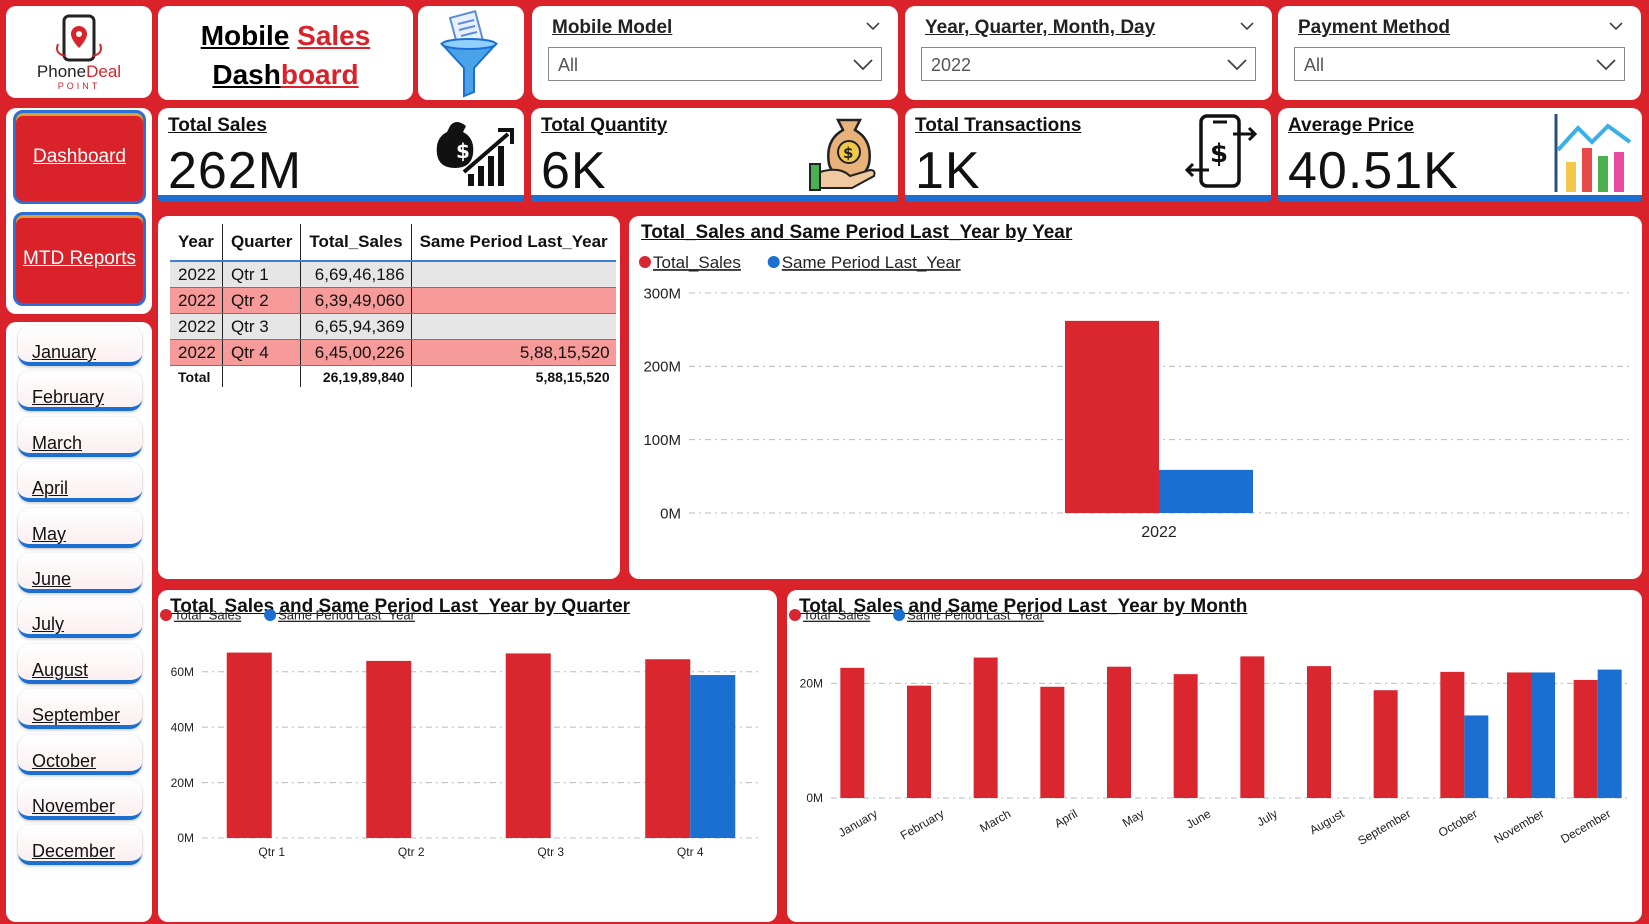  What do you see at coordinates (80, 346) in the screenshot?
I see `month-button-january: January` at bounding box center [80, 346].